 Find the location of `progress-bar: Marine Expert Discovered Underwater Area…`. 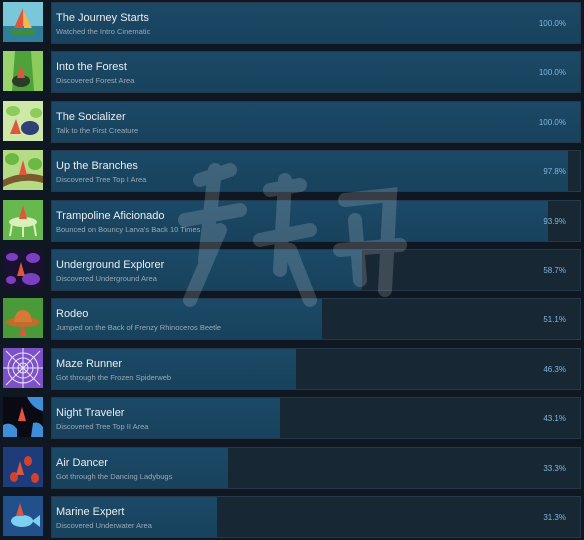

progress-bar: Marine Expert Discovered Underwater Area… is located at coordinates (316, 517).